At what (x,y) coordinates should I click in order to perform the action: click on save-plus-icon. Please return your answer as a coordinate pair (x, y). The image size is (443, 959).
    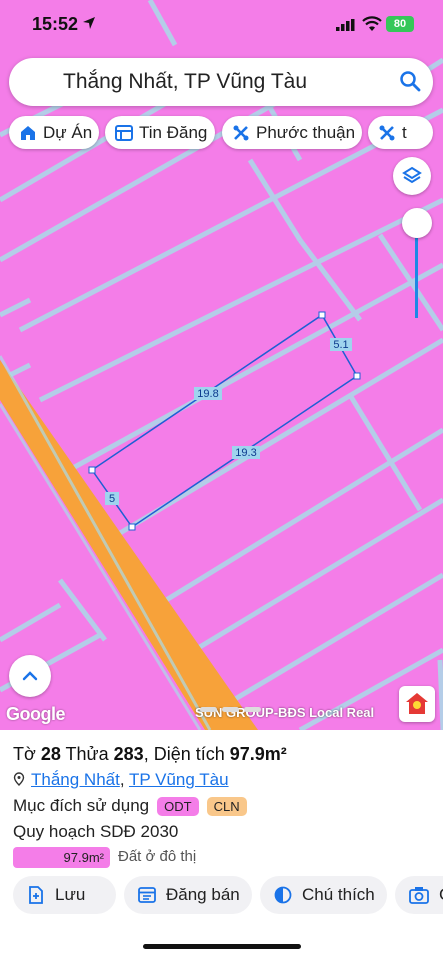
    Looking at the image, I should click on (36, 895).